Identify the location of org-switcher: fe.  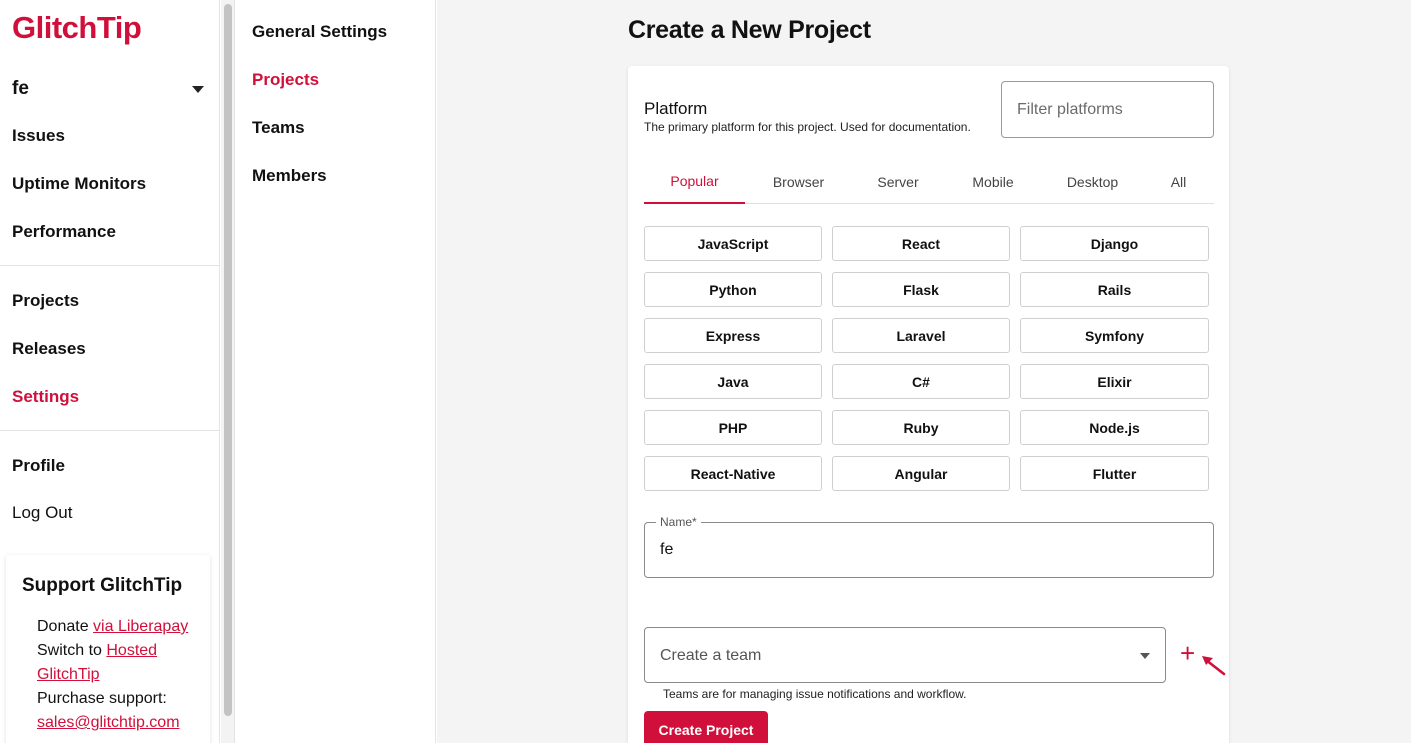
(110, 89).